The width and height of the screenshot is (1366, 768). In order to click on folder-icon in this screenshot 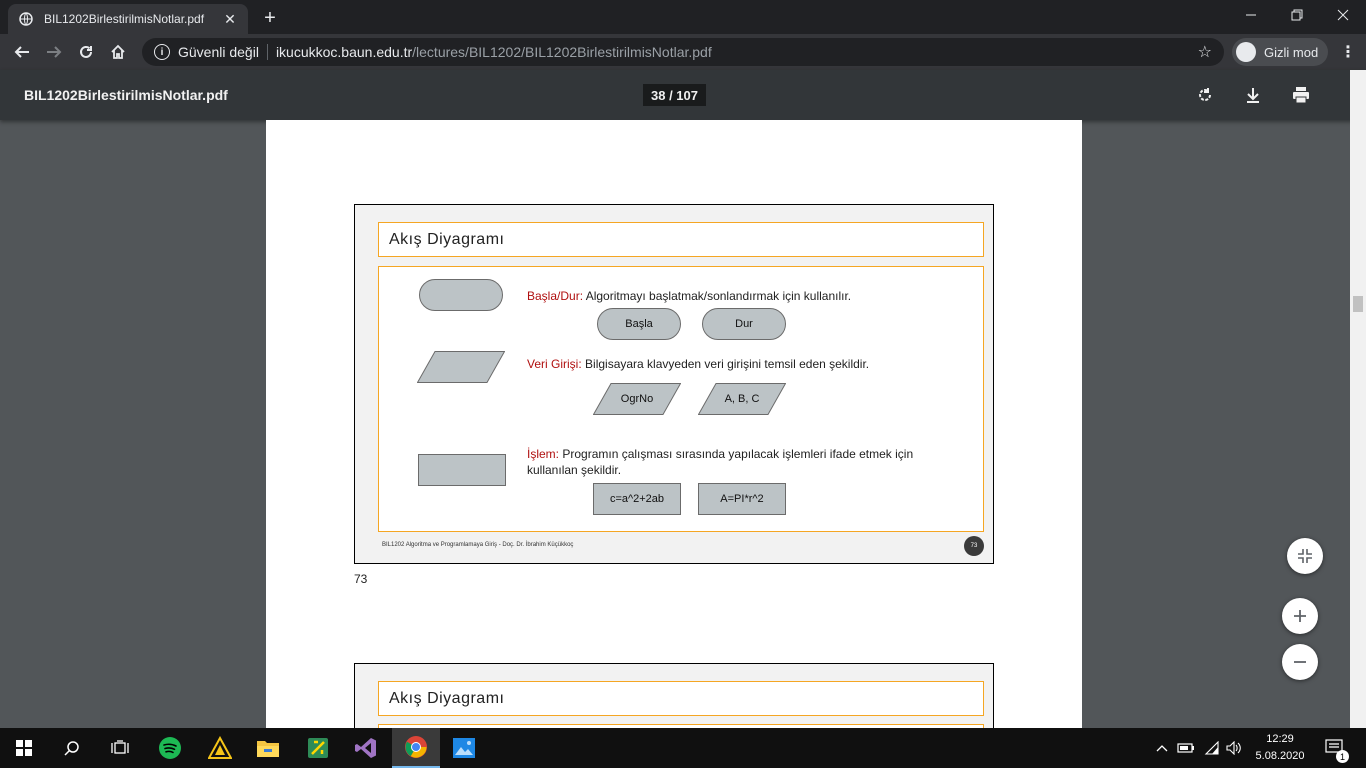, I will do `click(268, 749)`.